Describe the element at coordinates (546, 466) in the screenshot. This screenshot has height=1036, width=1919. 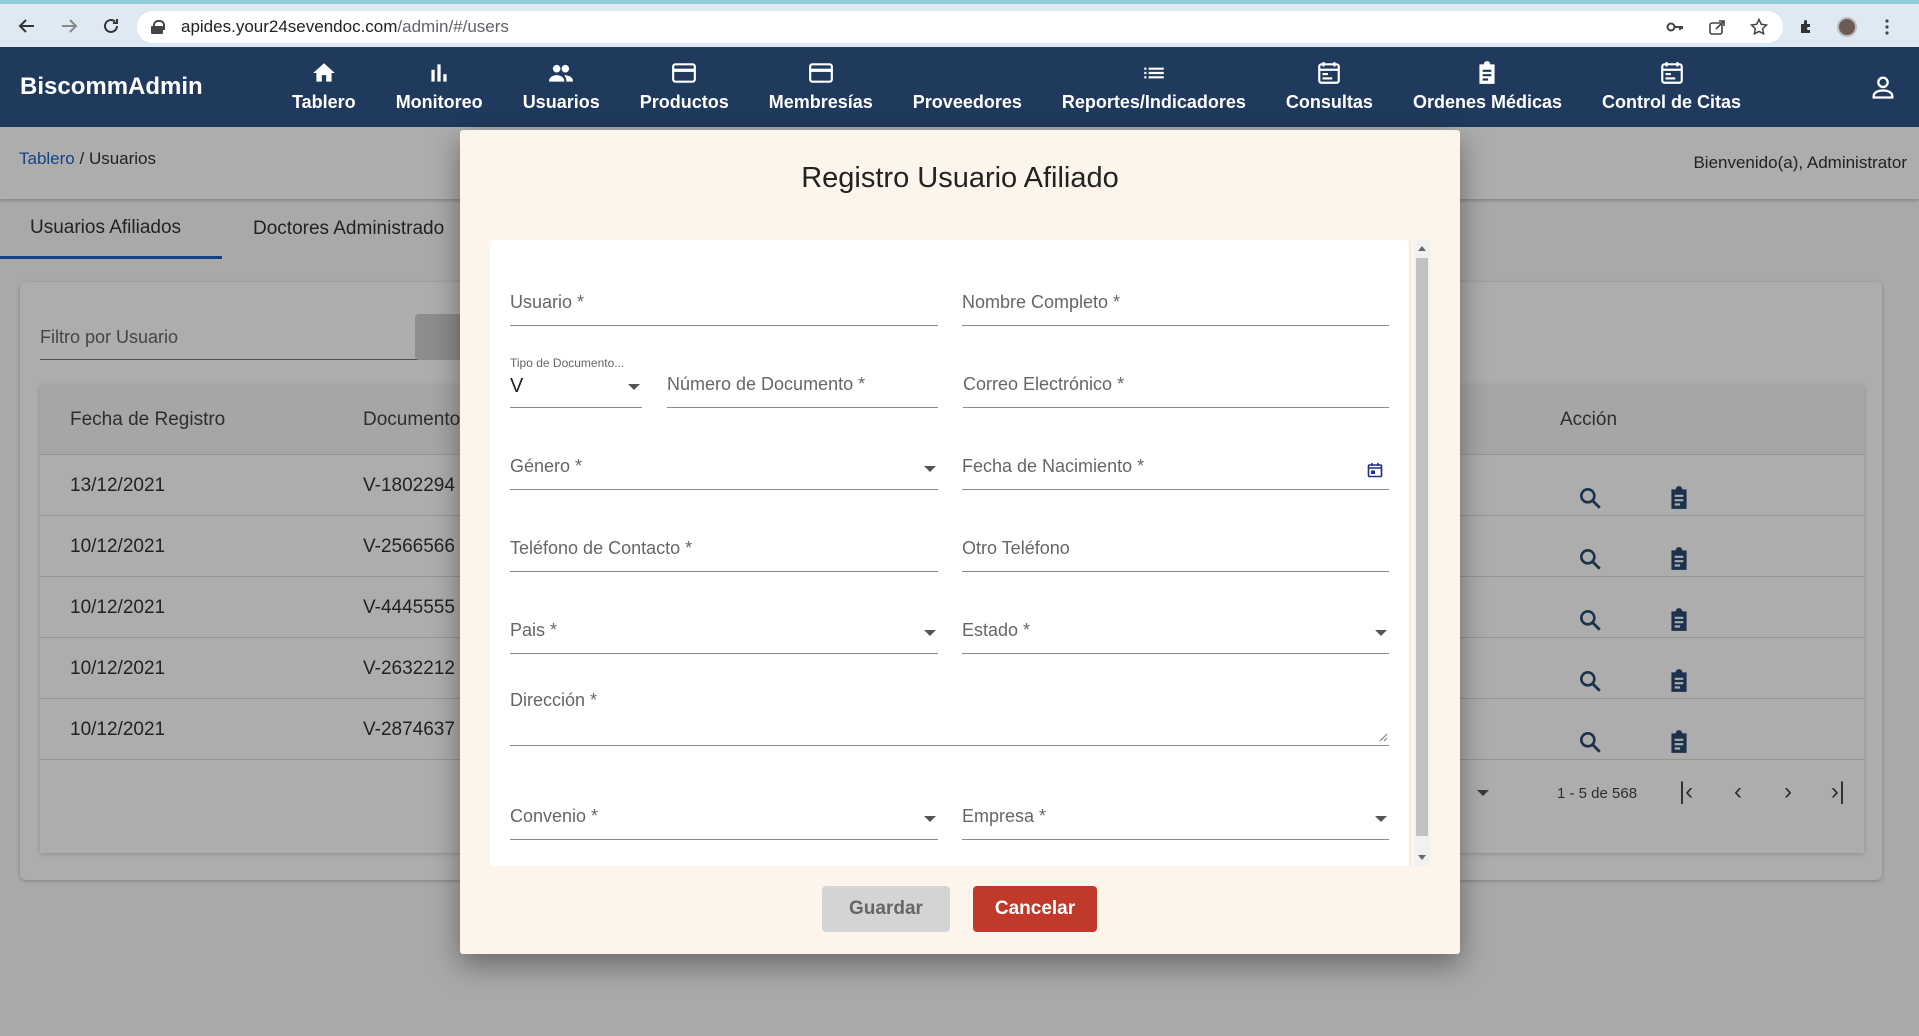
I see `field-label: Género *` at that location.